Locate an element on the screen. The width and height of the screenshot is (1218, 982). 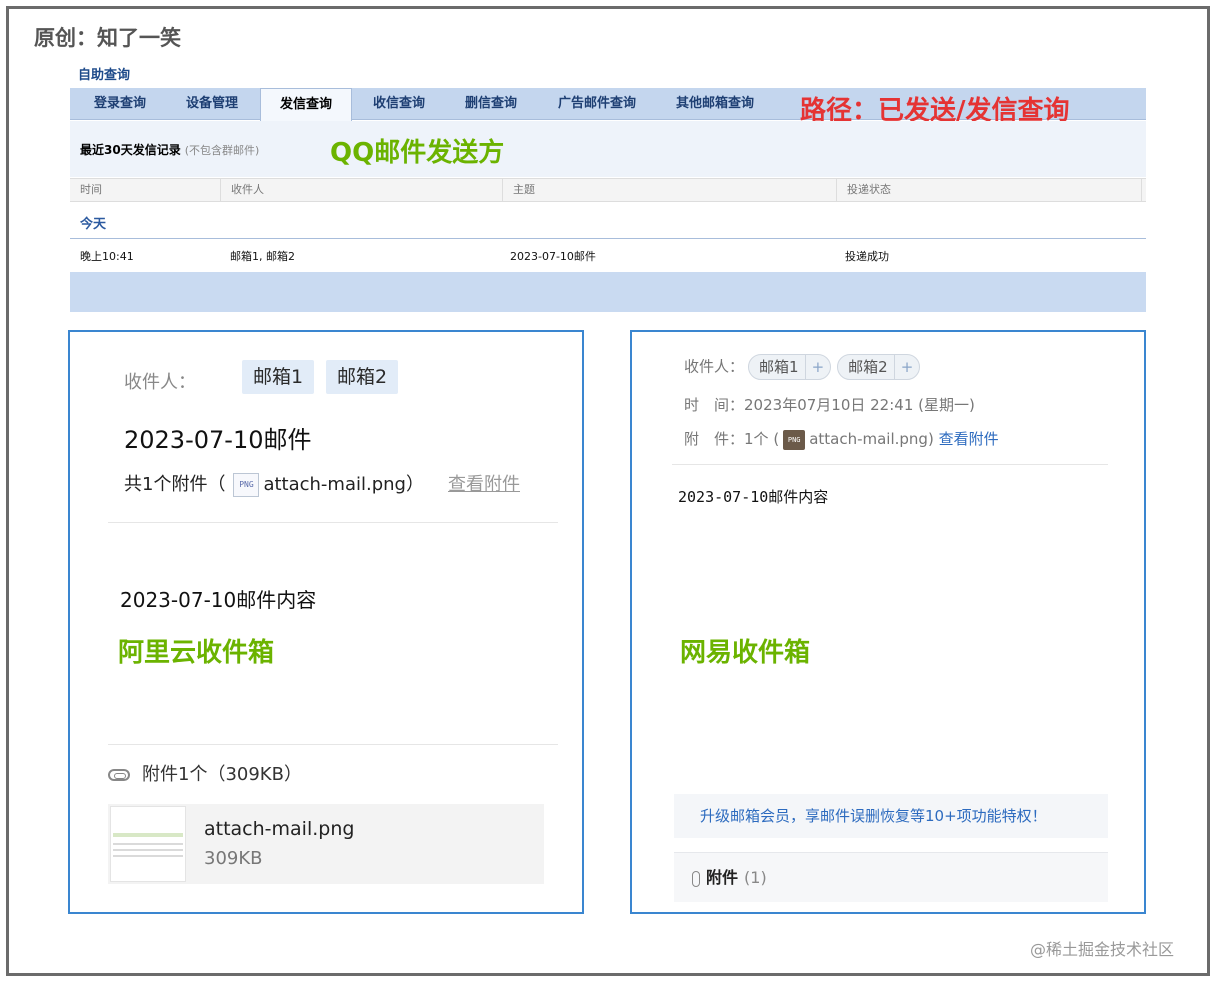
group-row-today: 今天 is located at coordinates (608, 221).